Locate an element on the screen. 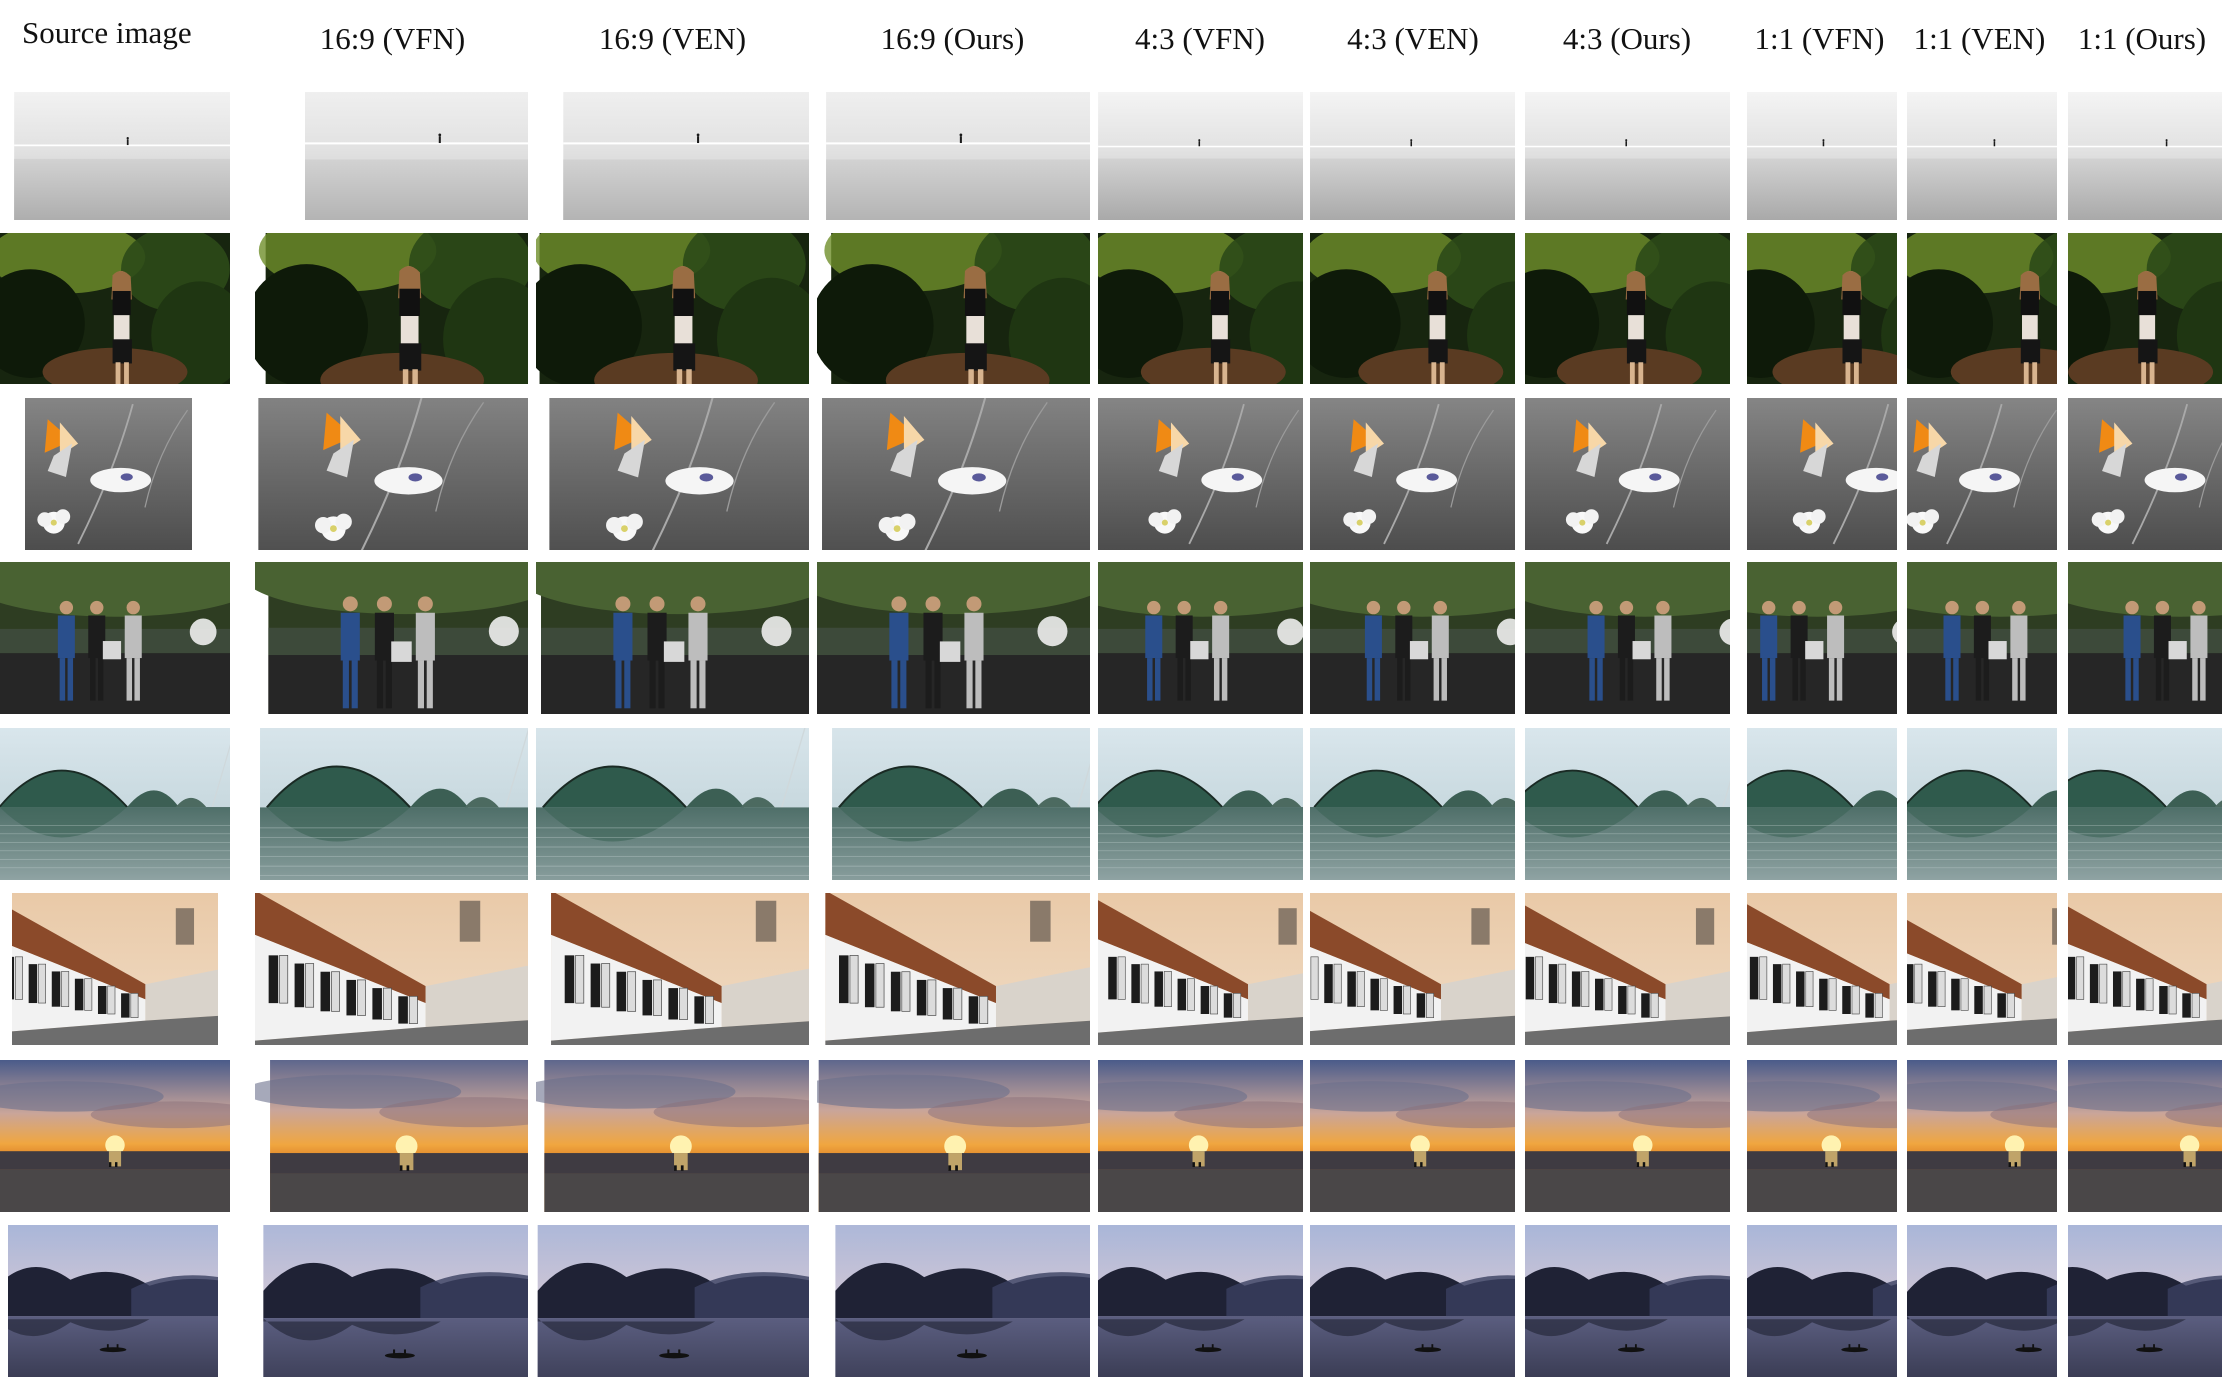 The image size is (2226, 1378). crop-16-9-ven-r1-picture is located at coordinates (686, 156).